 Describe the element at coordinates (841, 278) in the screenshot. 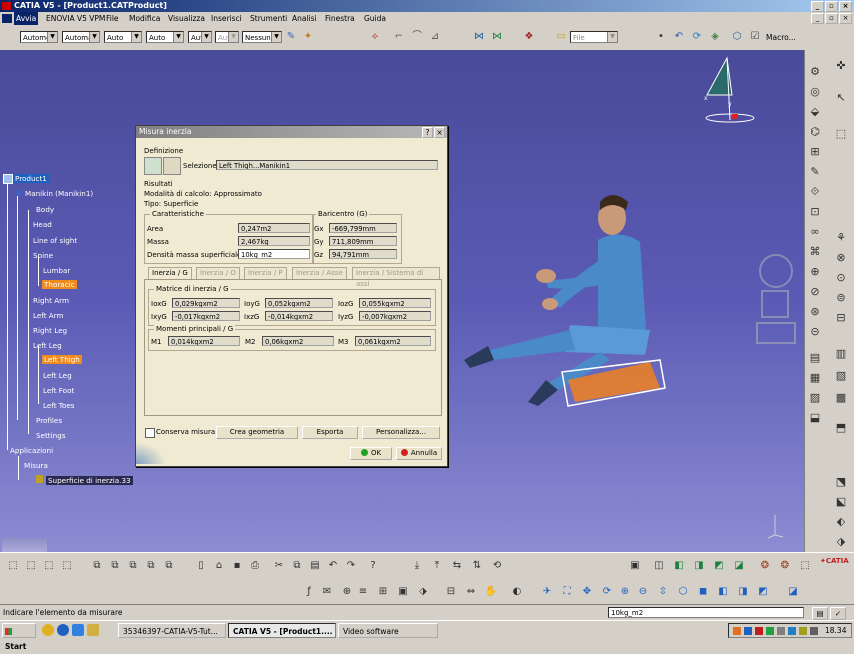

I see `tool-q-icon: ⊙` at that location.